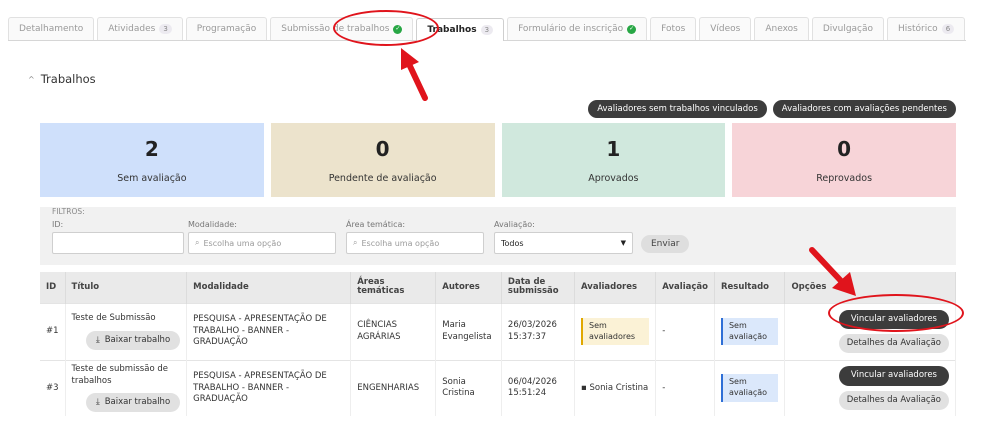 This screenshot has height=436, width=986. I want to click on evaluators-without-works-button: Avaliadores sem trabalhos vinculados, so click(677, 109).